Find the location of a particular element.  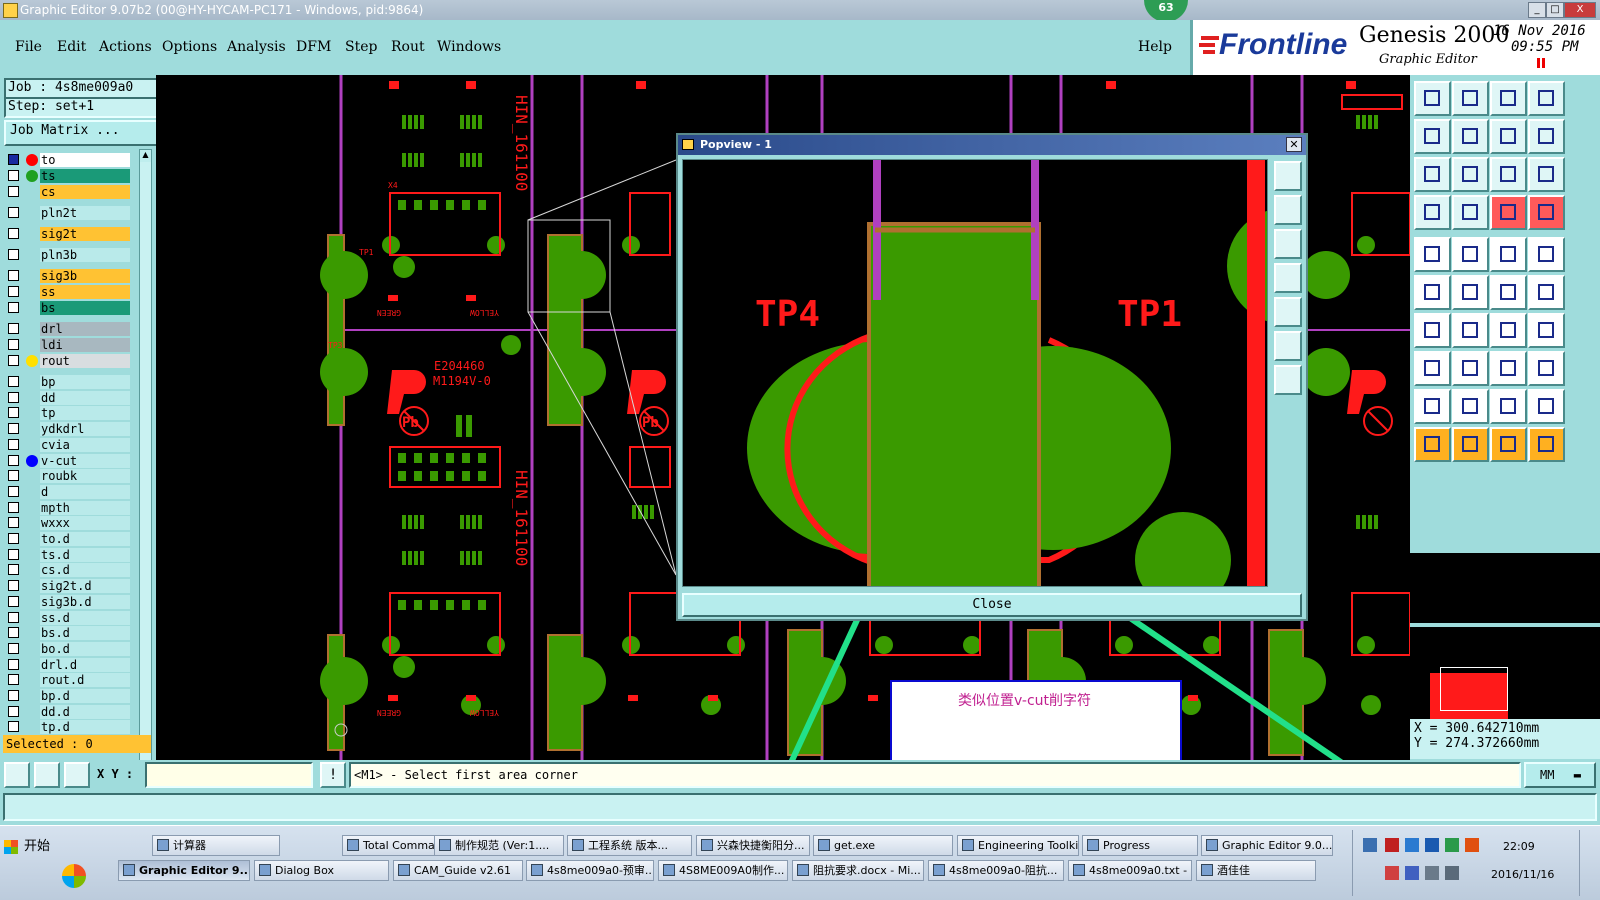

layer-row: mpth is located at coordinates (69, 507).